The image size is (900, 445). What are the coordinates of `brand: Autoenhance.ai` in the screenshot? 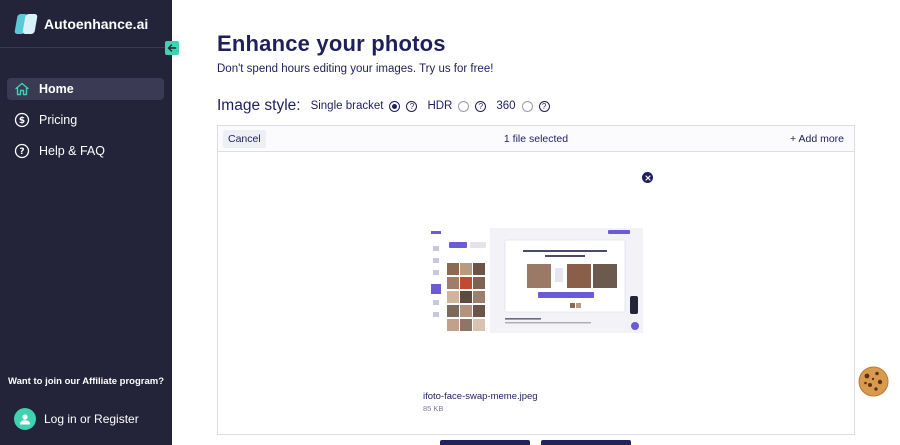 It's located at (81, 24).